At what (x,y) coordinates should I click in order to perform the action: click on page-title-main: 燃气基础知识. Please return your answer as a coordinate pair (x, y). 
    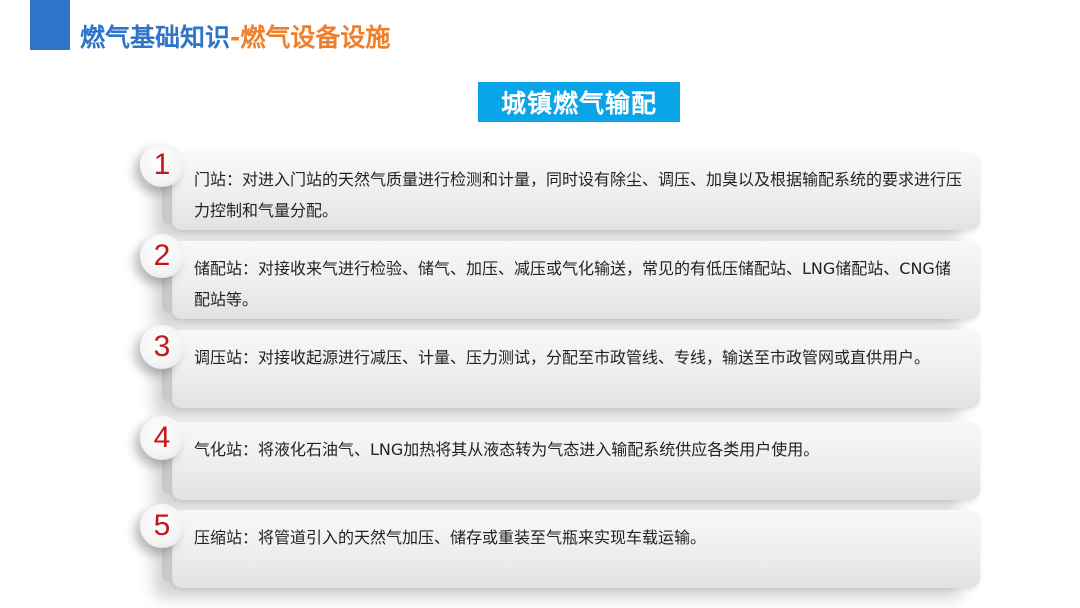
    Looking at the image, I should click on (155, 37).